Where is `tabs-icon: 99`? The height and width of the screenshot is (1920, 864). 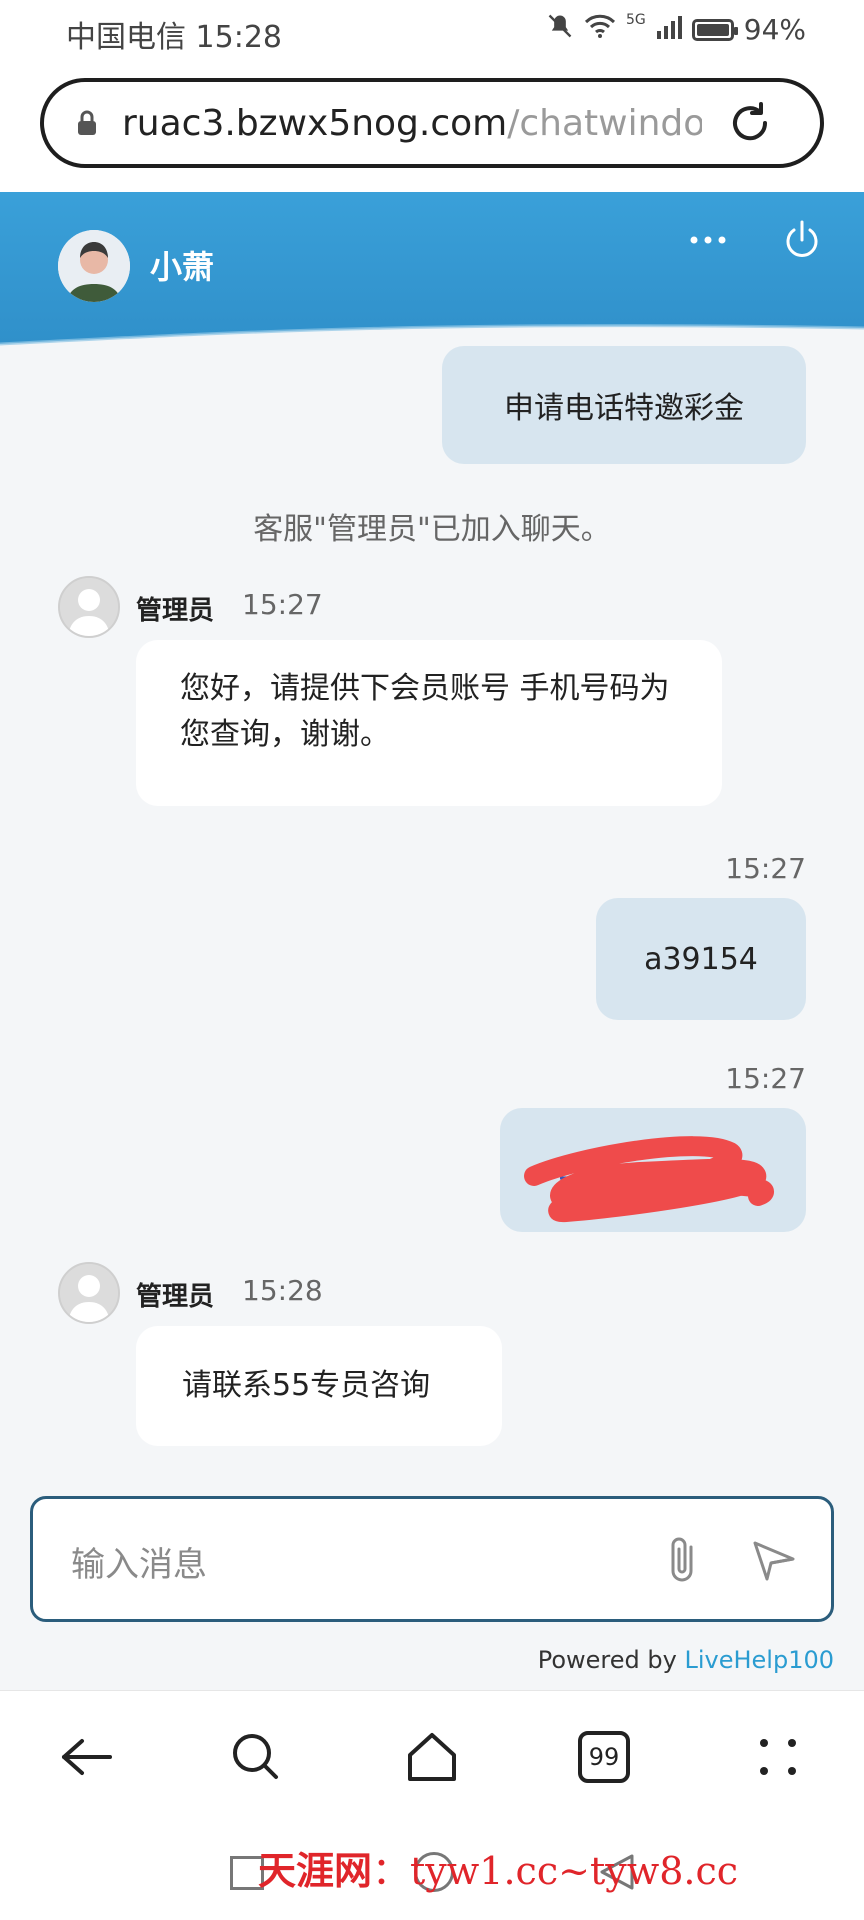 tabs-icon: 99 is located at coordinates (604, 1757).